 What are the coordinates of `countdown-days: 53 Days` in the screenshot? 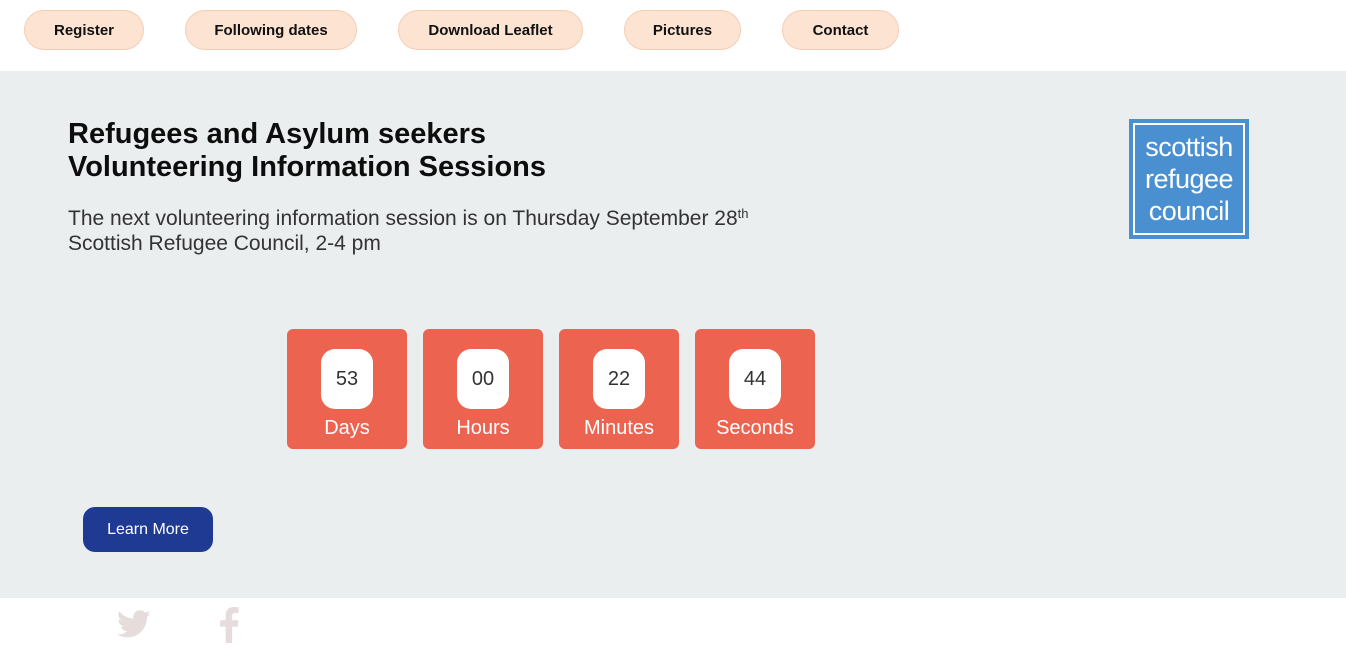 It's located at (347, 389).